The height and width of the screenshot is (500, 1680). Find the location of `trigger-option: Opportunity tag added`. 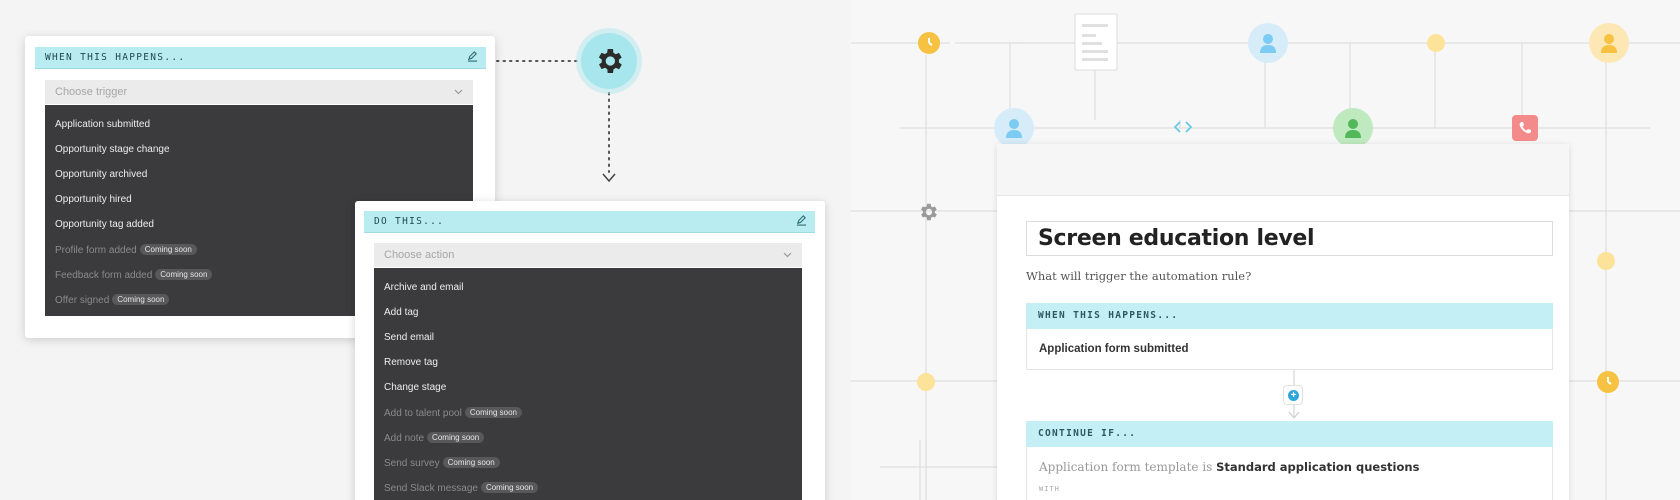

trigger-option: Opportunity tag added is located at coordinates (104, 224).